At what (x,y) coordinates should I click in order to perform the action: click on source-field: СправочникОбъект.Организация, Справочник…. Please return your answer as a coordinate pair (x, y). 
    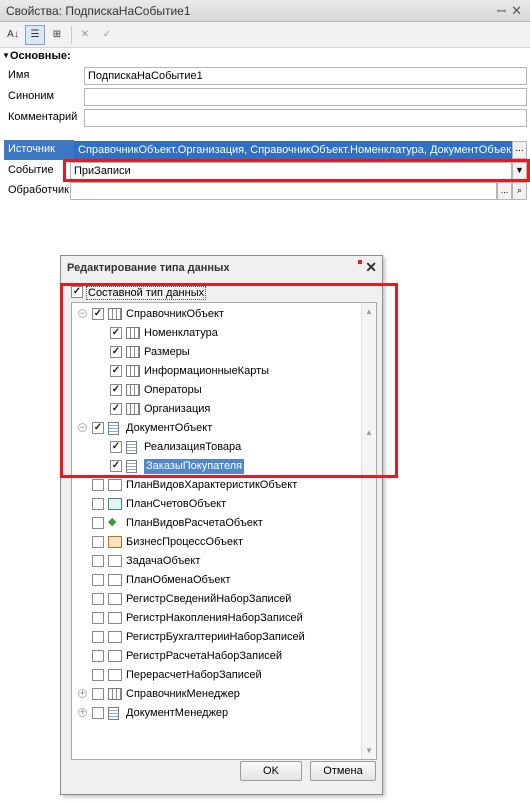
    Looking at the image, I should click on (293, 150).